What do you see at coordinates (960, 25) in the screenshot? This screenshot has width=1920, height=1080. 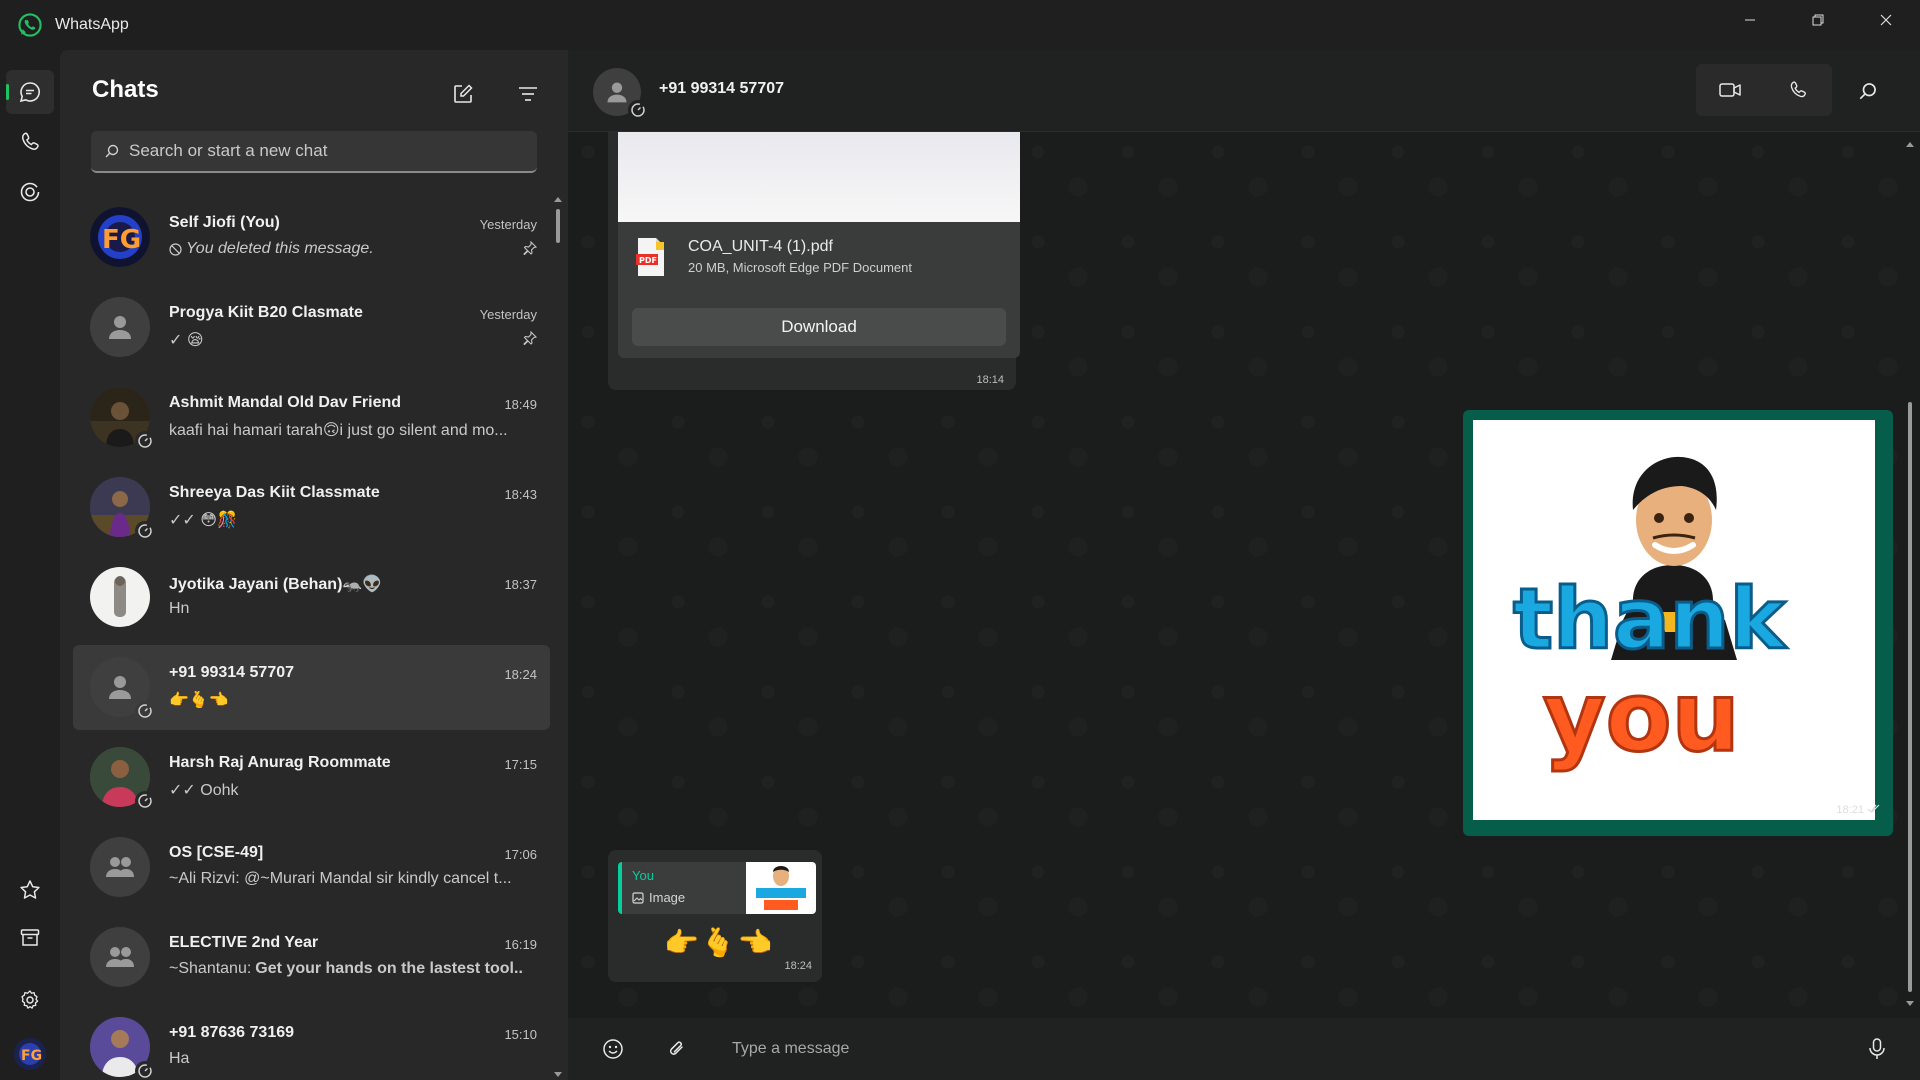 I see `title-bar: WhatsApp` at bounding box center [960, 25].